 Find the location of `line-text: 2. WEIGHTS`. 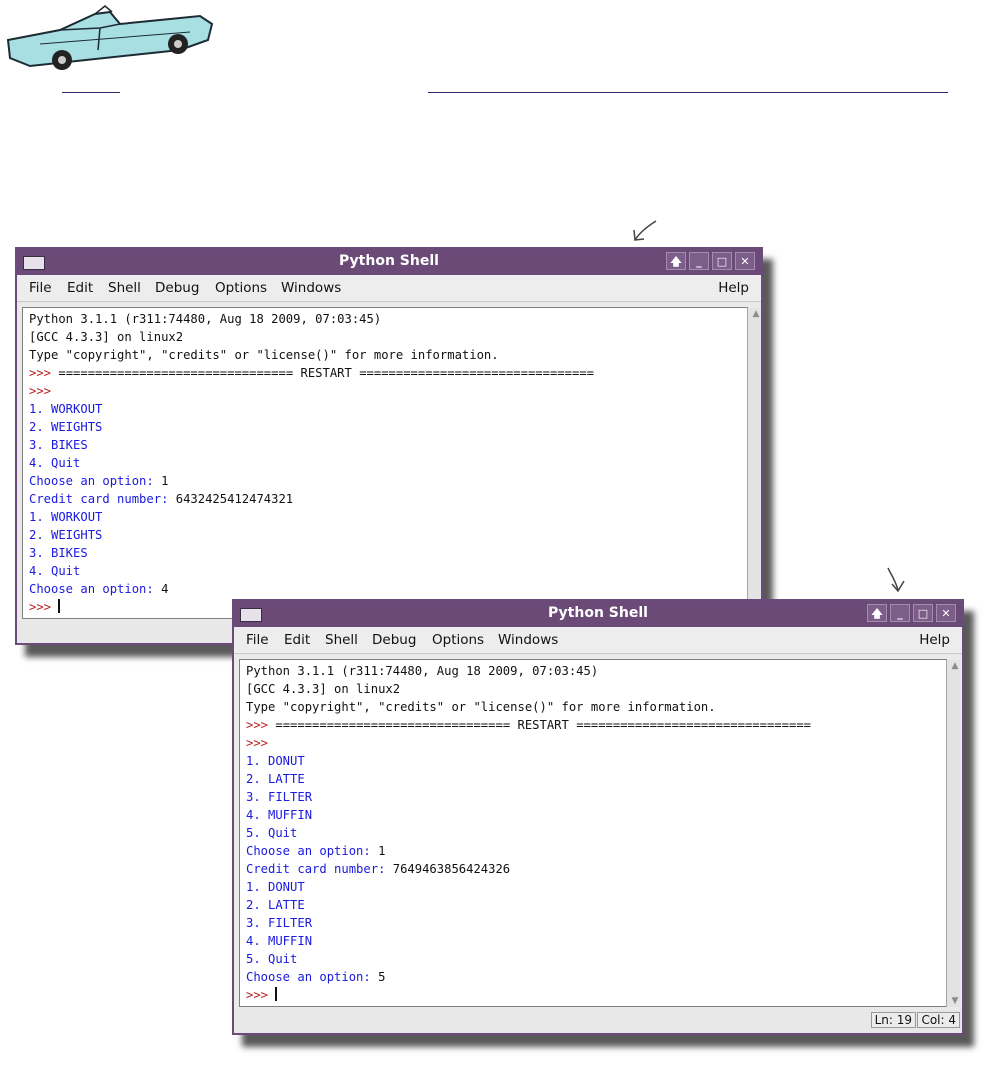

line-text: 2. WEIGHTS is located at coordinates (66, 427).